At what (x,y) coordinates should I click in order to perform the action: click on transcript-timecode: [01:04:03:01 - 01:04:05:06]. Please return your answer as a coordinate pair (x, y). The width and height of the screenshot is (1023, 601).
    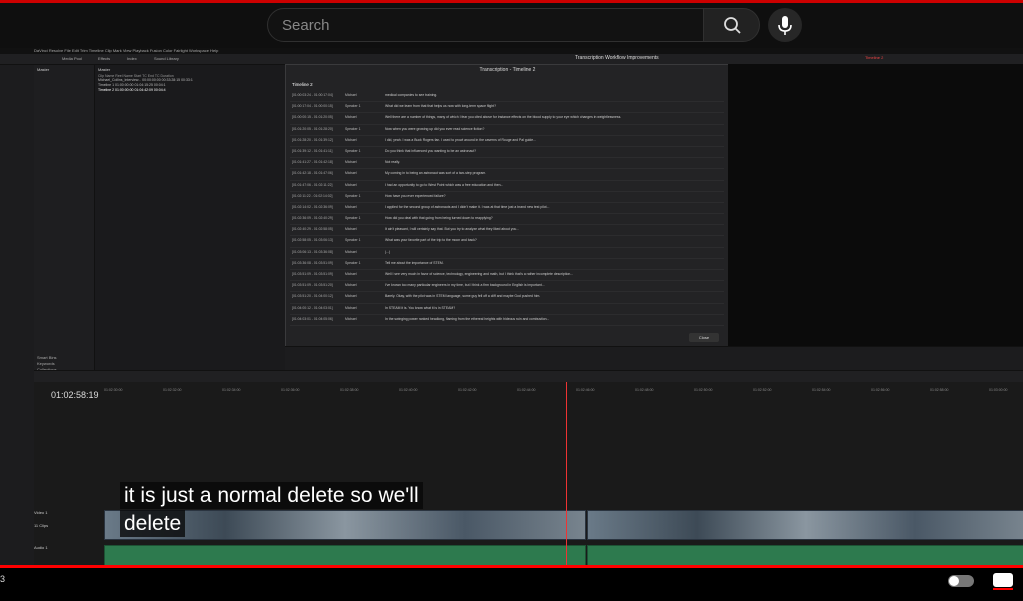
    Looking at the image, I should click on (312, 318).